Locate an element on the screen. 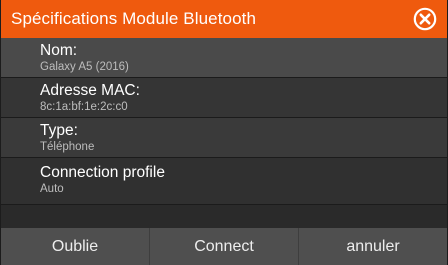 The width and height of the screenshot is (448, 265). dialog-title: Spécifications Module Bluetooth is located at coordinates (134, 18).